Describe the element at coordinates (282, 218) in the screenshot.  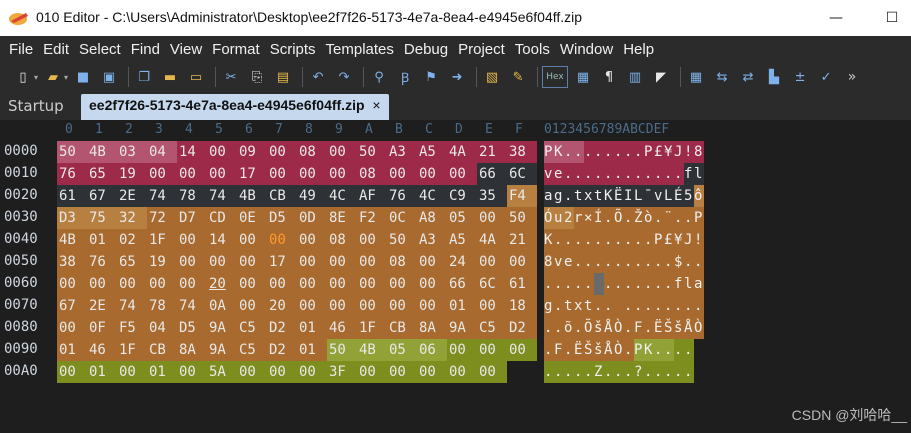
I see `hex-byte: D5` at that location.